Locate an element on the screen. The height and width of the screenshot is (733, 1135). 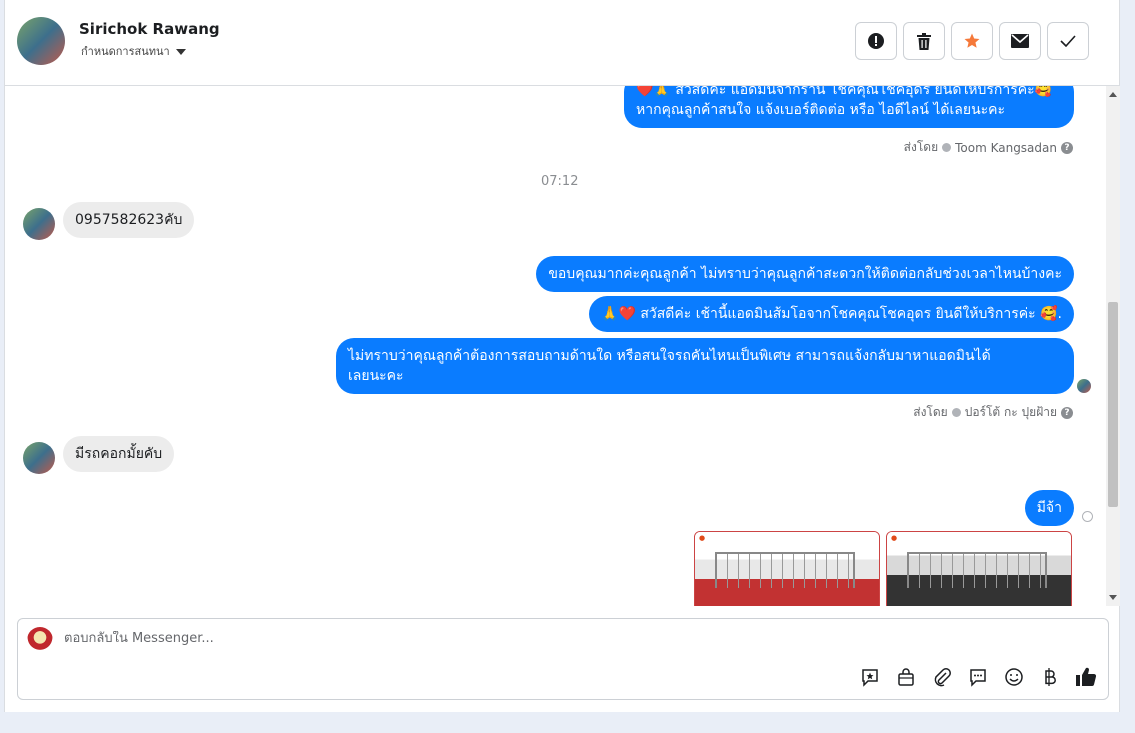
composer-tools is located at coordinates (978, 677).